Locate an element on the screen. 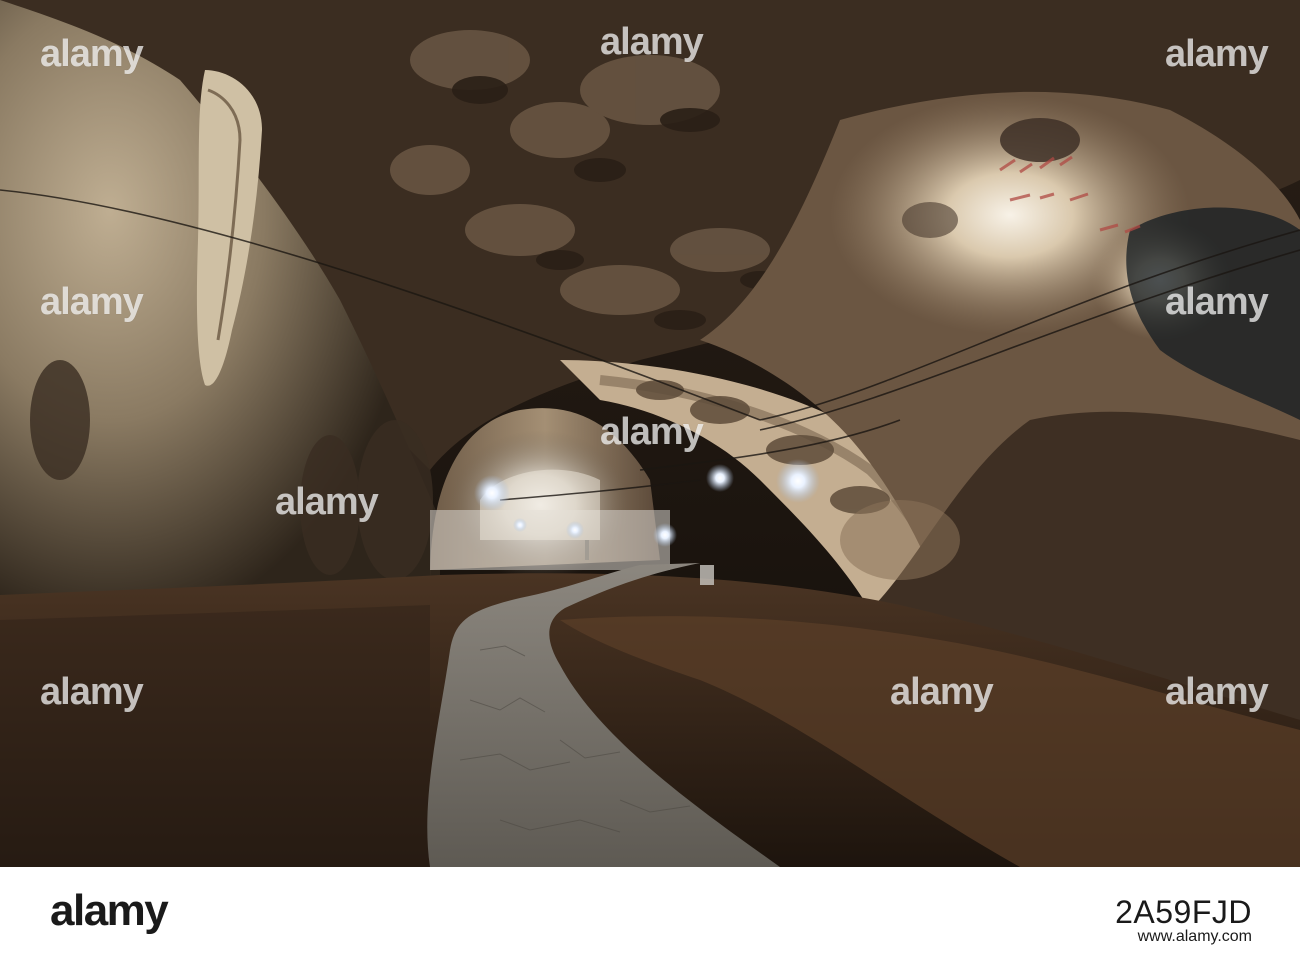 The image size is (1300, 956). site-url: www.alamy.com is located at coordinates (1195, 937).